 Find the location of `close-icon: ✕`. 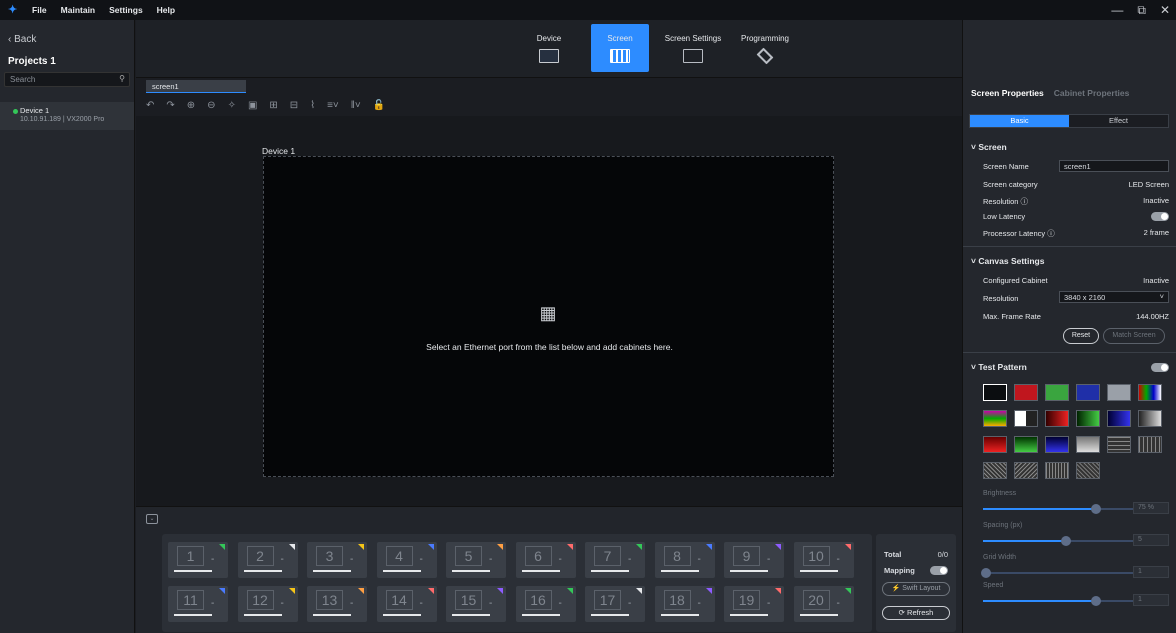

close-icon: ✕ is located at coordinates (1165, 10).